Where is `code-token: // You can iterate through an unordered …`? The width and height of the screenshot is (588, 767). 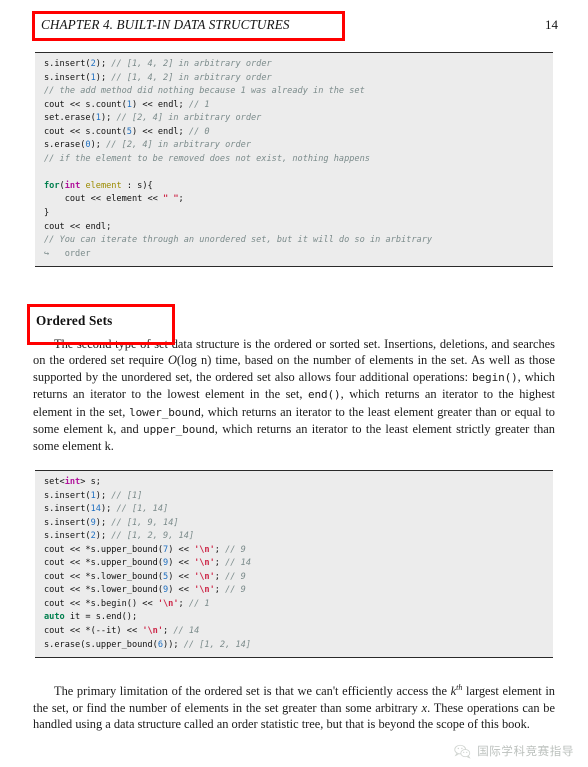
code-token: // You can iterate through an unordered … is located at coordinates (238, 240).